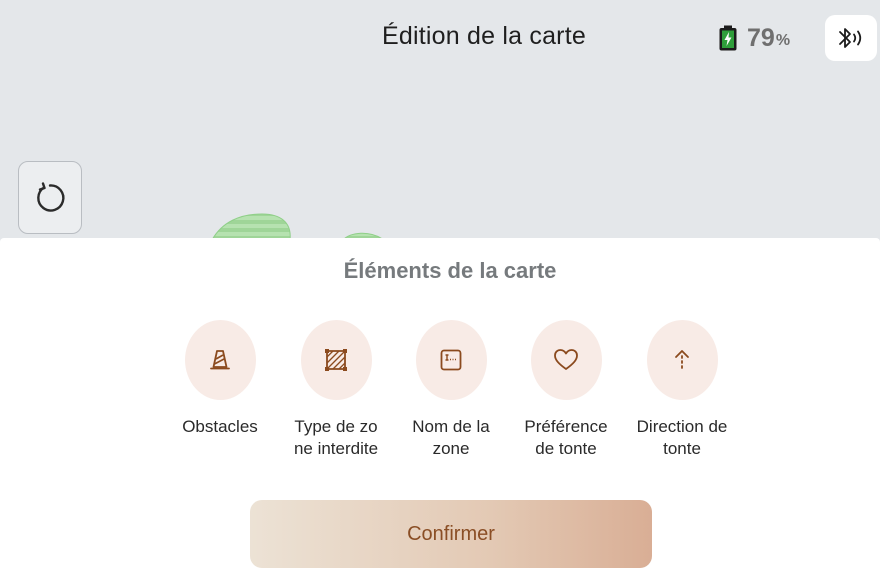 Image resolution: width=880 pixels, height=587 pixels. I want to click on element-forbidden-zone-type: Type de zone interdite, so click(336, 390).